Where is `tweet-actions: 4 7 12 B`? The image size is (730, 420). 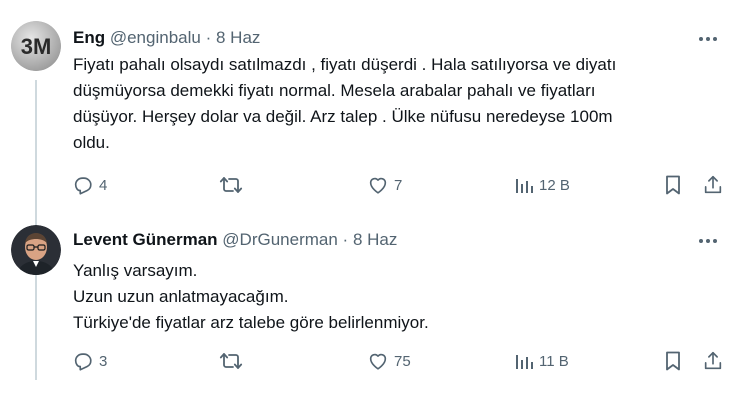 tweet-actions: 4 7 12 B is located at coordinates (397, 185).